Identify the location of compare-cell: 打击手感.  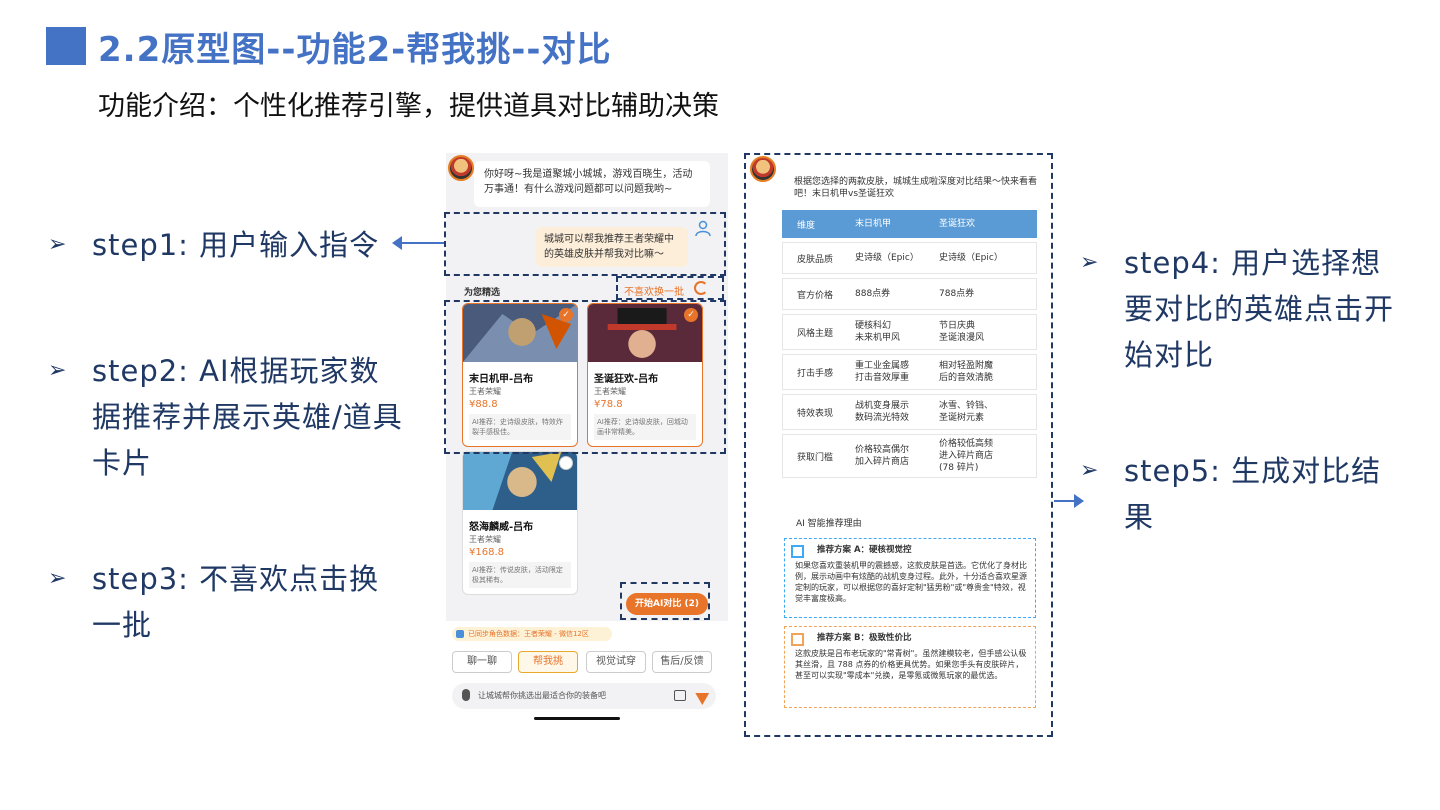
(815, 373).